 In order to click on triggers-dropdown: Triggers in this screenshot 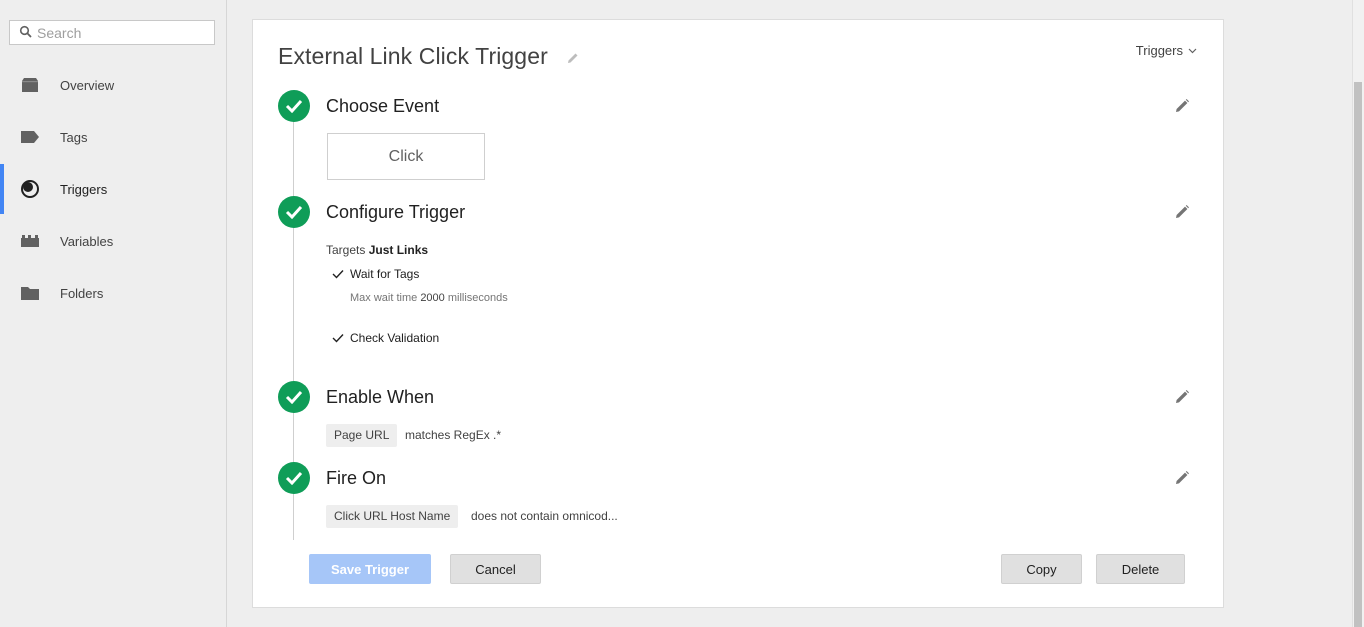, I will do `click(1166, 50)`.